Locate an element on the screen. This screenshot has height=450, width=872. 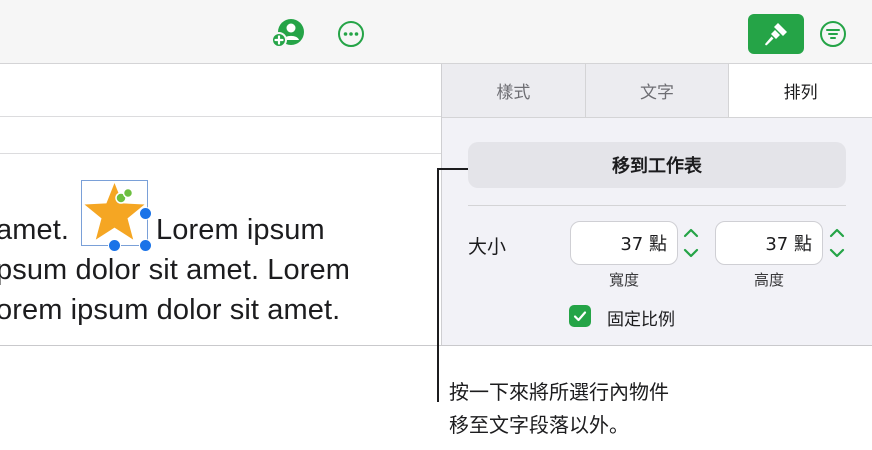
ellipsis-icon is located at coordinates (351, 34).